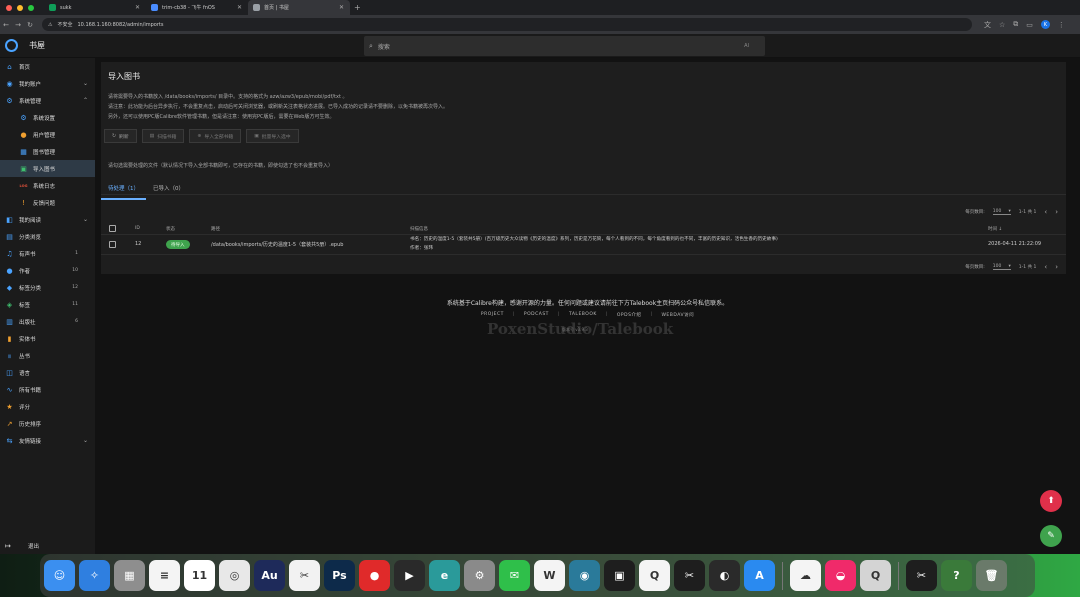 This screenshot has height=597, width=1080. What do you see at coordinates (987, 25) in the screenshot?
I see `translate-icon: 文` at bounding box center [987, 25].